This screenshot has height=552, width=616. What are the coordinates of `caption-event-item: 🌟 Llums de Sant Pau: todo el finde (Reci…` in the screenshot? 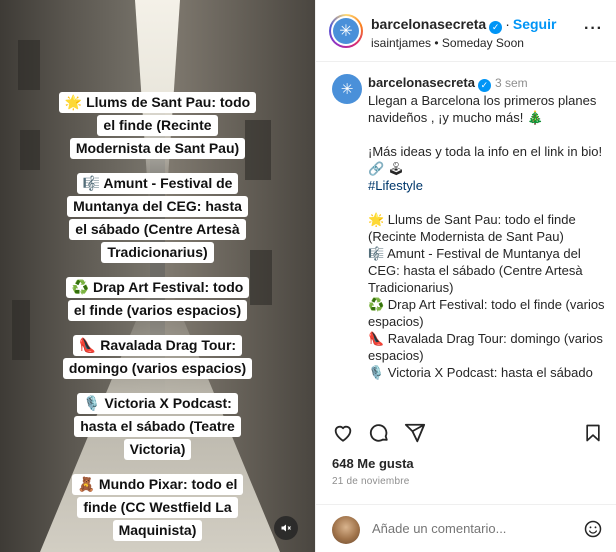 It's located at (472, 228).